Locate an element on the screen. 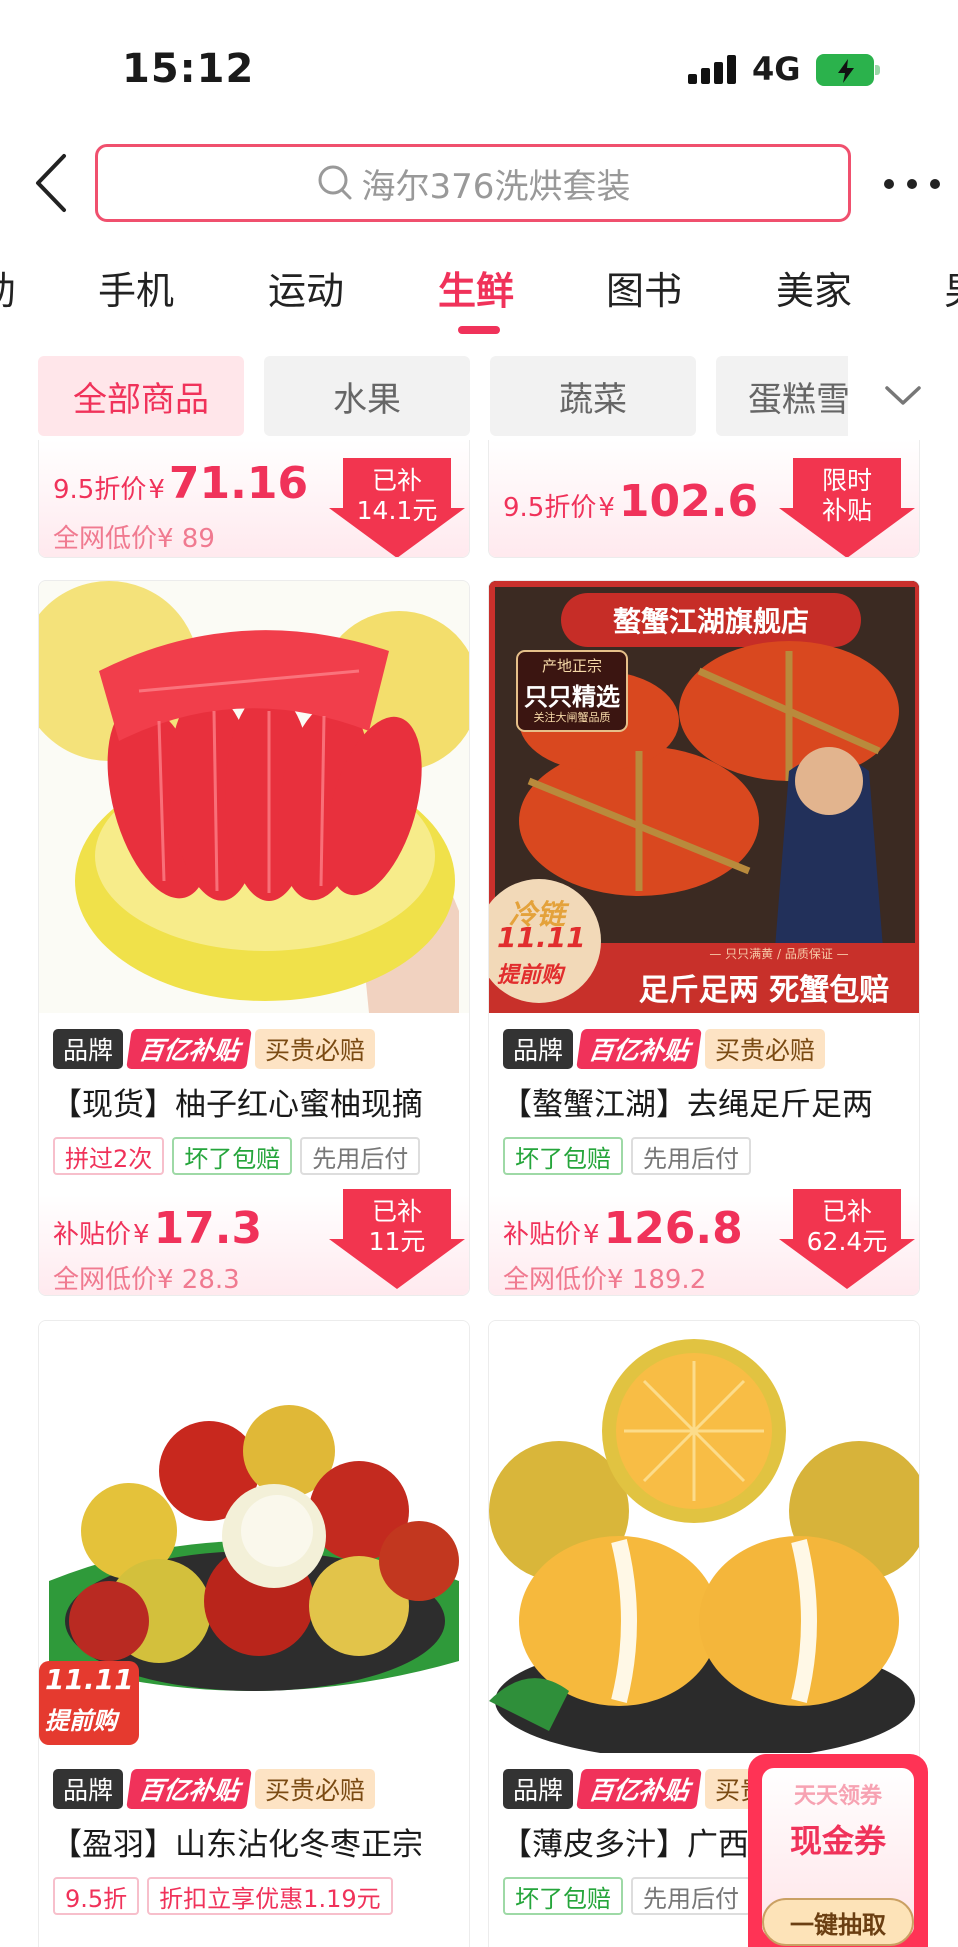 The image size is (958, 1947). filter-fruit: 水果 is located at coordinates (367, 396).